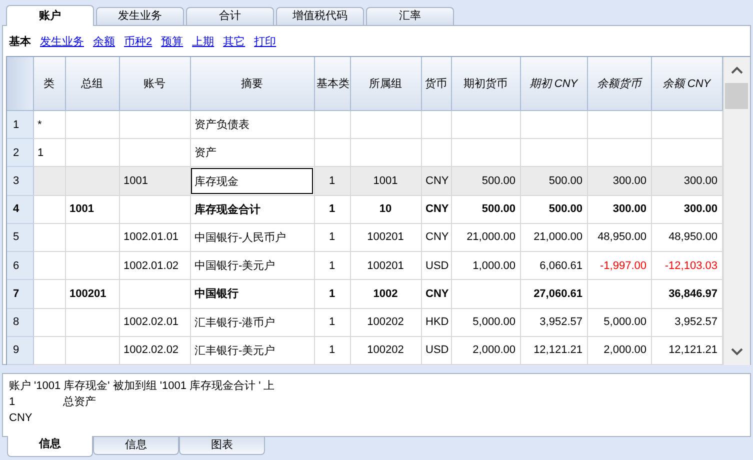  I want to click on table-cell: HKD, so click(436, 322).